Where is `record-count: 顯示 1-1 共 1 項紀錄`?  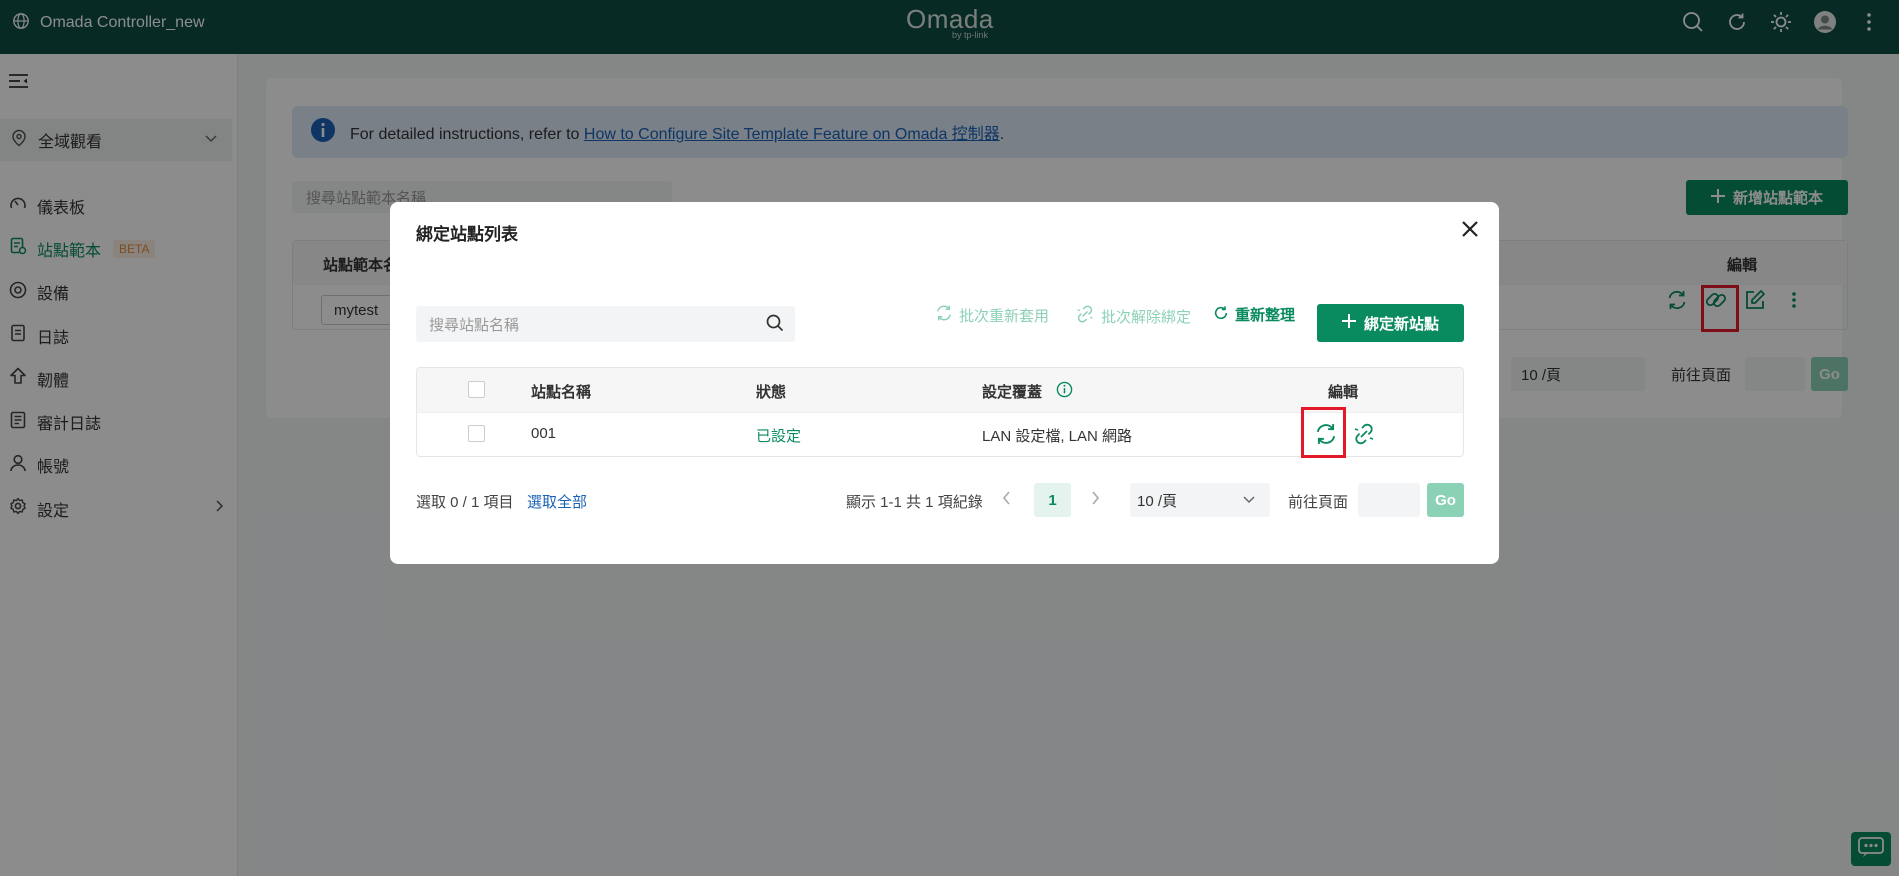
record-count: 顯示 1-1 共 1 項紀錄 is located at coordinates (914, 502).